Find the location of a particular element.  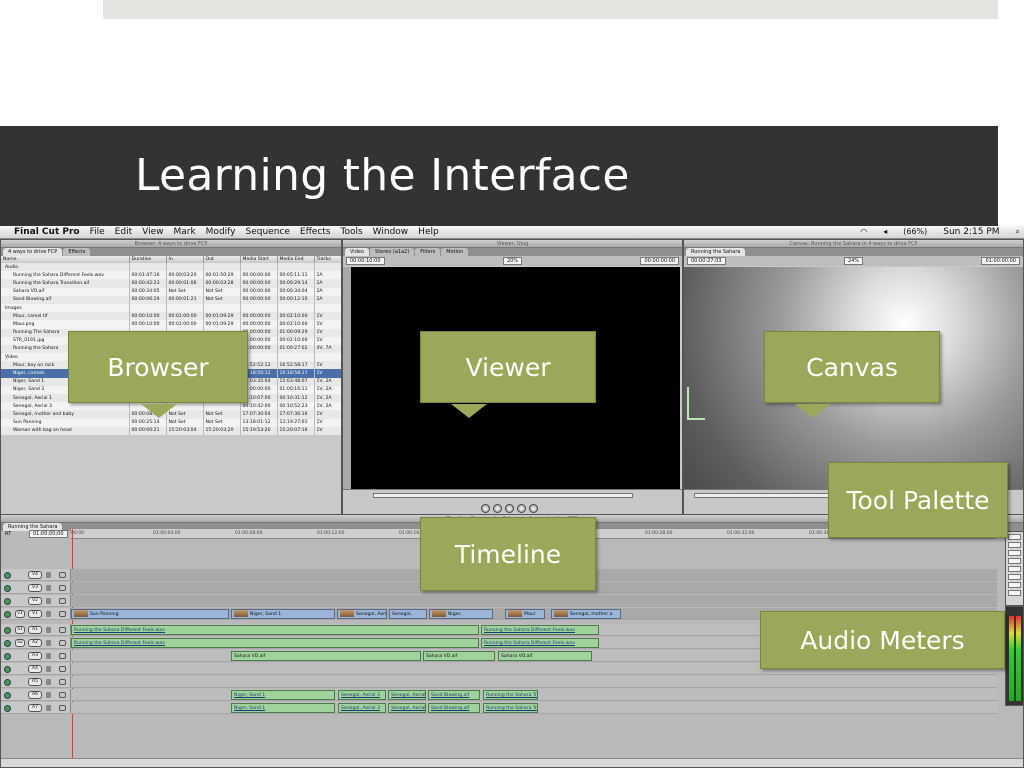

column-header: Tracks is located at coordinates (327, 259).